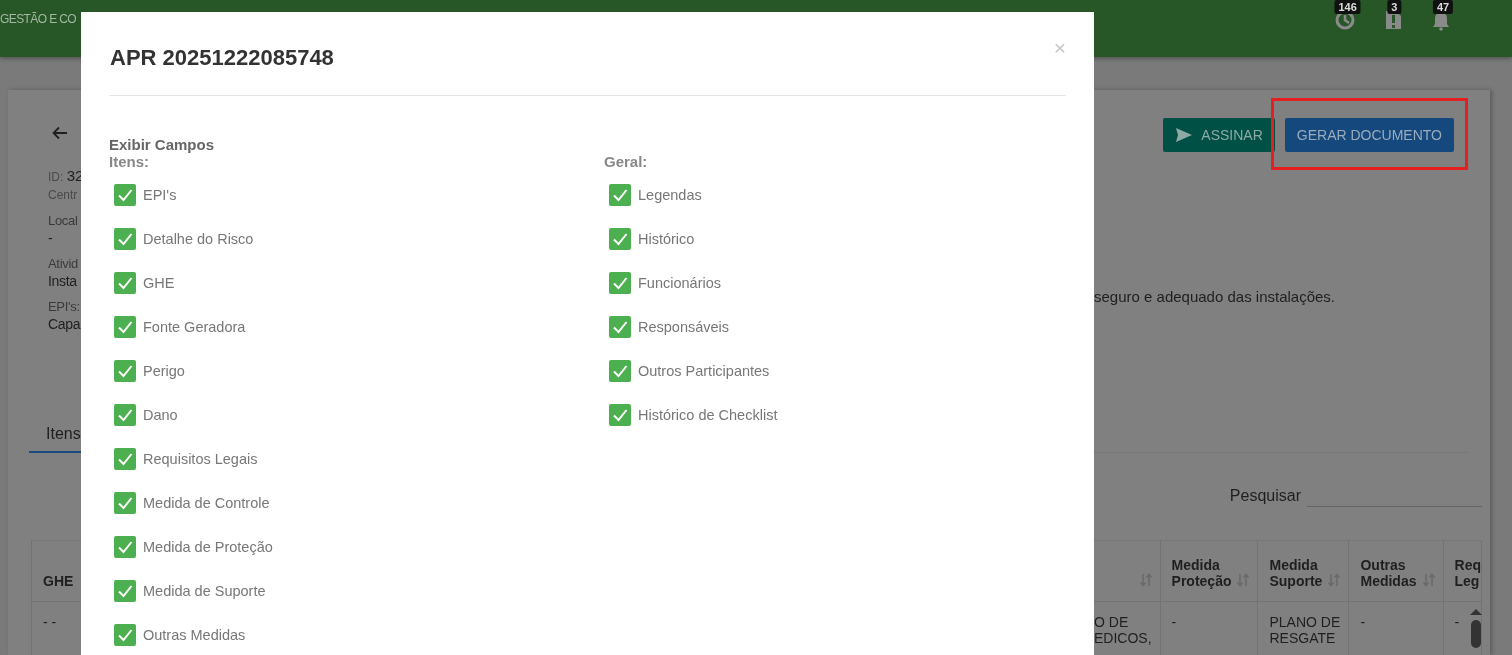  I want to click on description-text: seguro e adequado das instalações., so click(1215, 296).